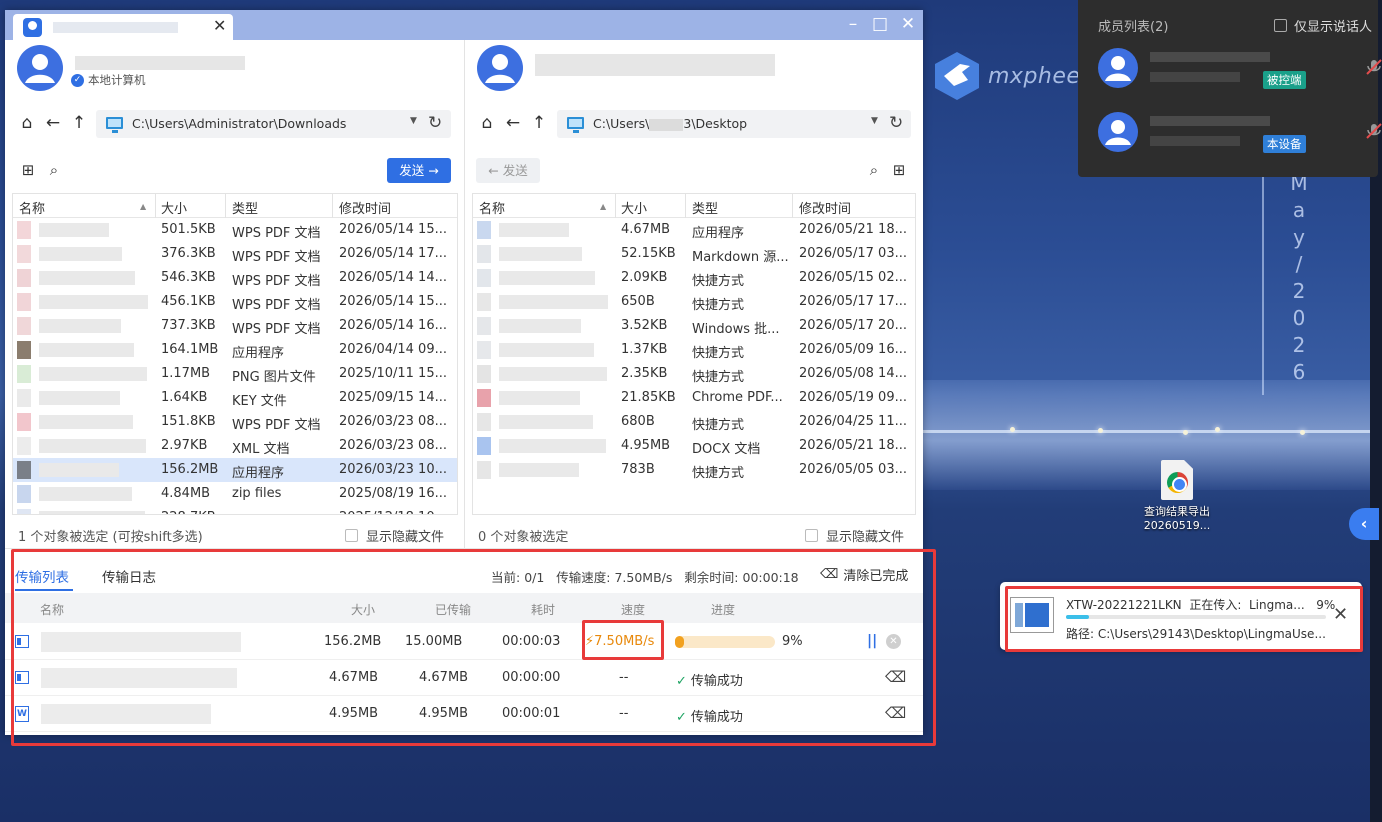  Describe the element at coordinates (123, 27) in the screenshot. I see `window-tab: ✕` at that location.